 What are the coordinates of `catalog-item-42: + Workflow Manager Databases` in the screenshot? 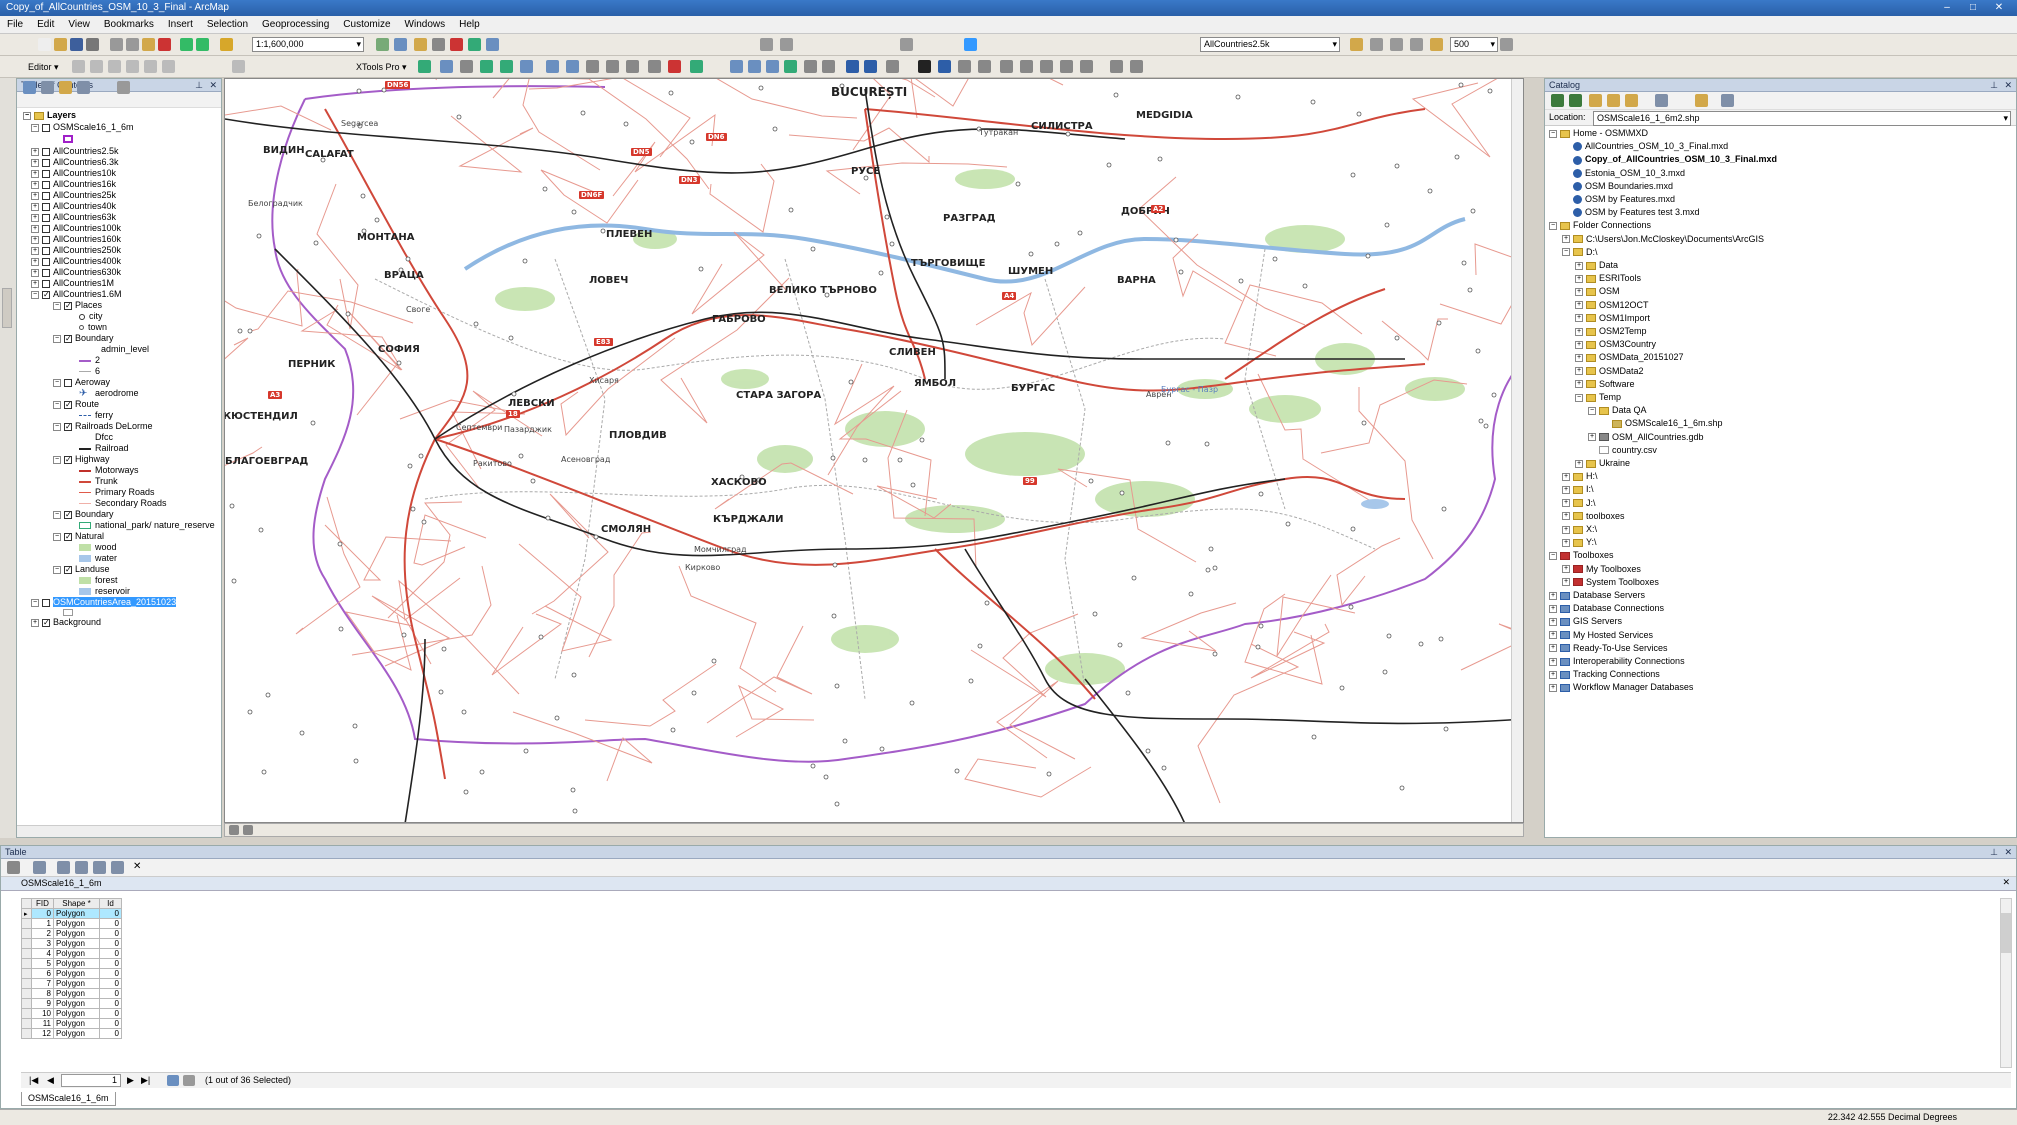 It's located at (1621, 687).